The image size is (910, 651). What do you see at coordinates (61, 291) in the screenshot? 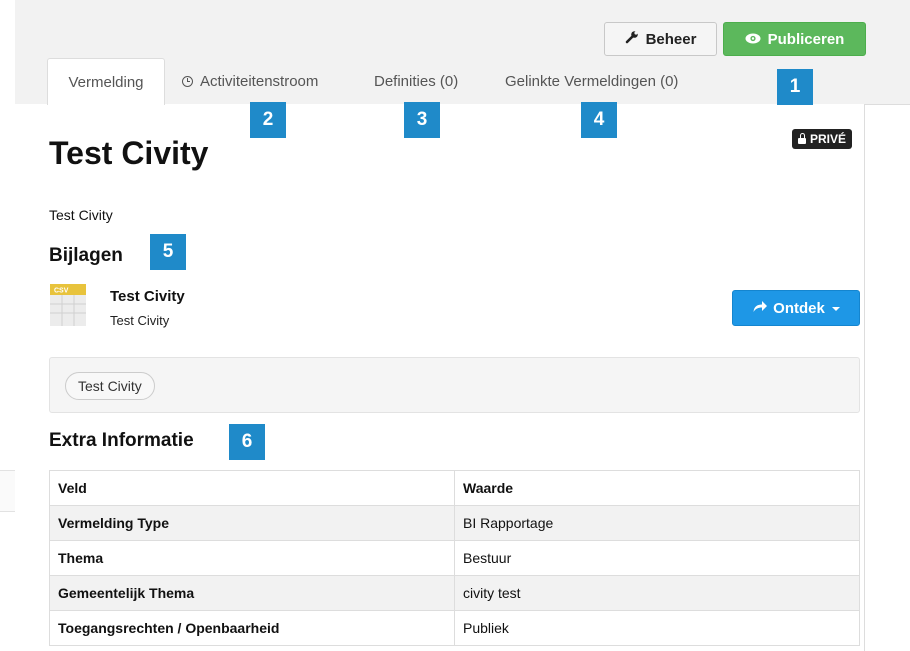
I see `csv-file-icon-label: CSV` at bounding box center [61, 291].